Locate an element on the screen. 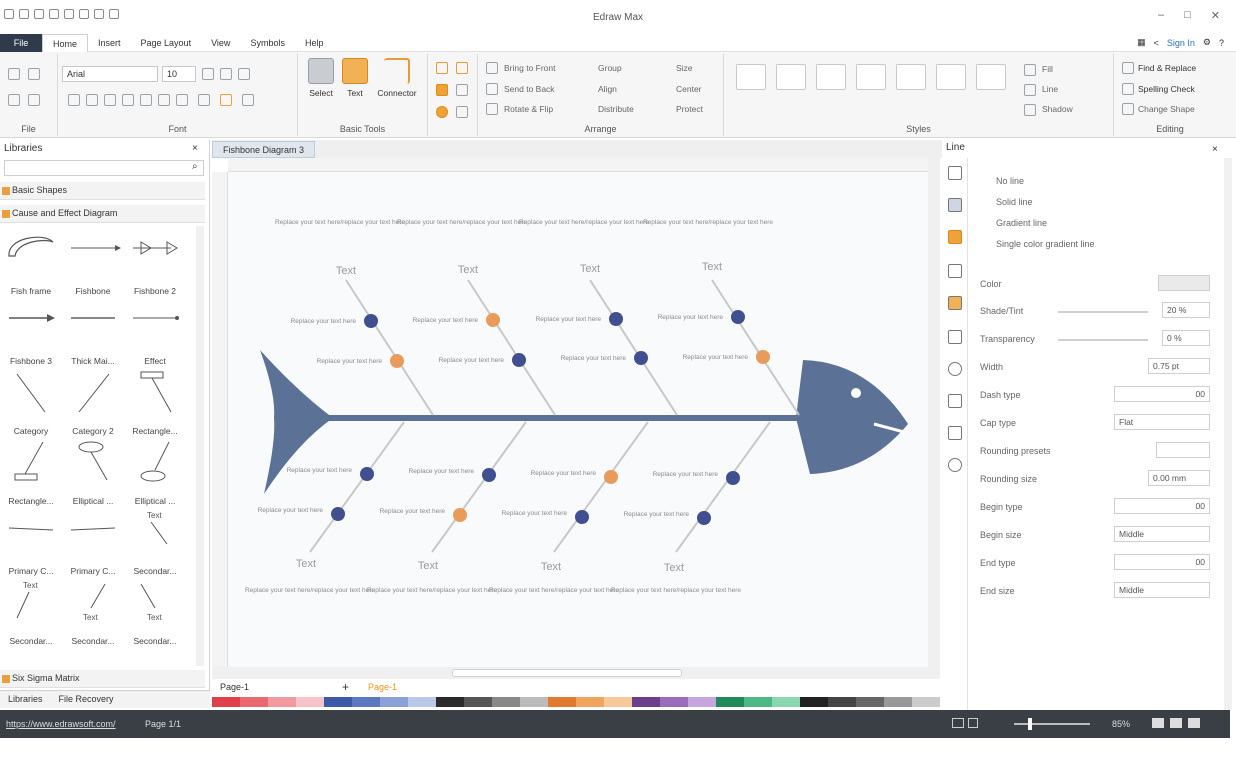 The width and height of the screenshot is (1236, 764). menu-insert: Insert is located at coordinates (109, 43).